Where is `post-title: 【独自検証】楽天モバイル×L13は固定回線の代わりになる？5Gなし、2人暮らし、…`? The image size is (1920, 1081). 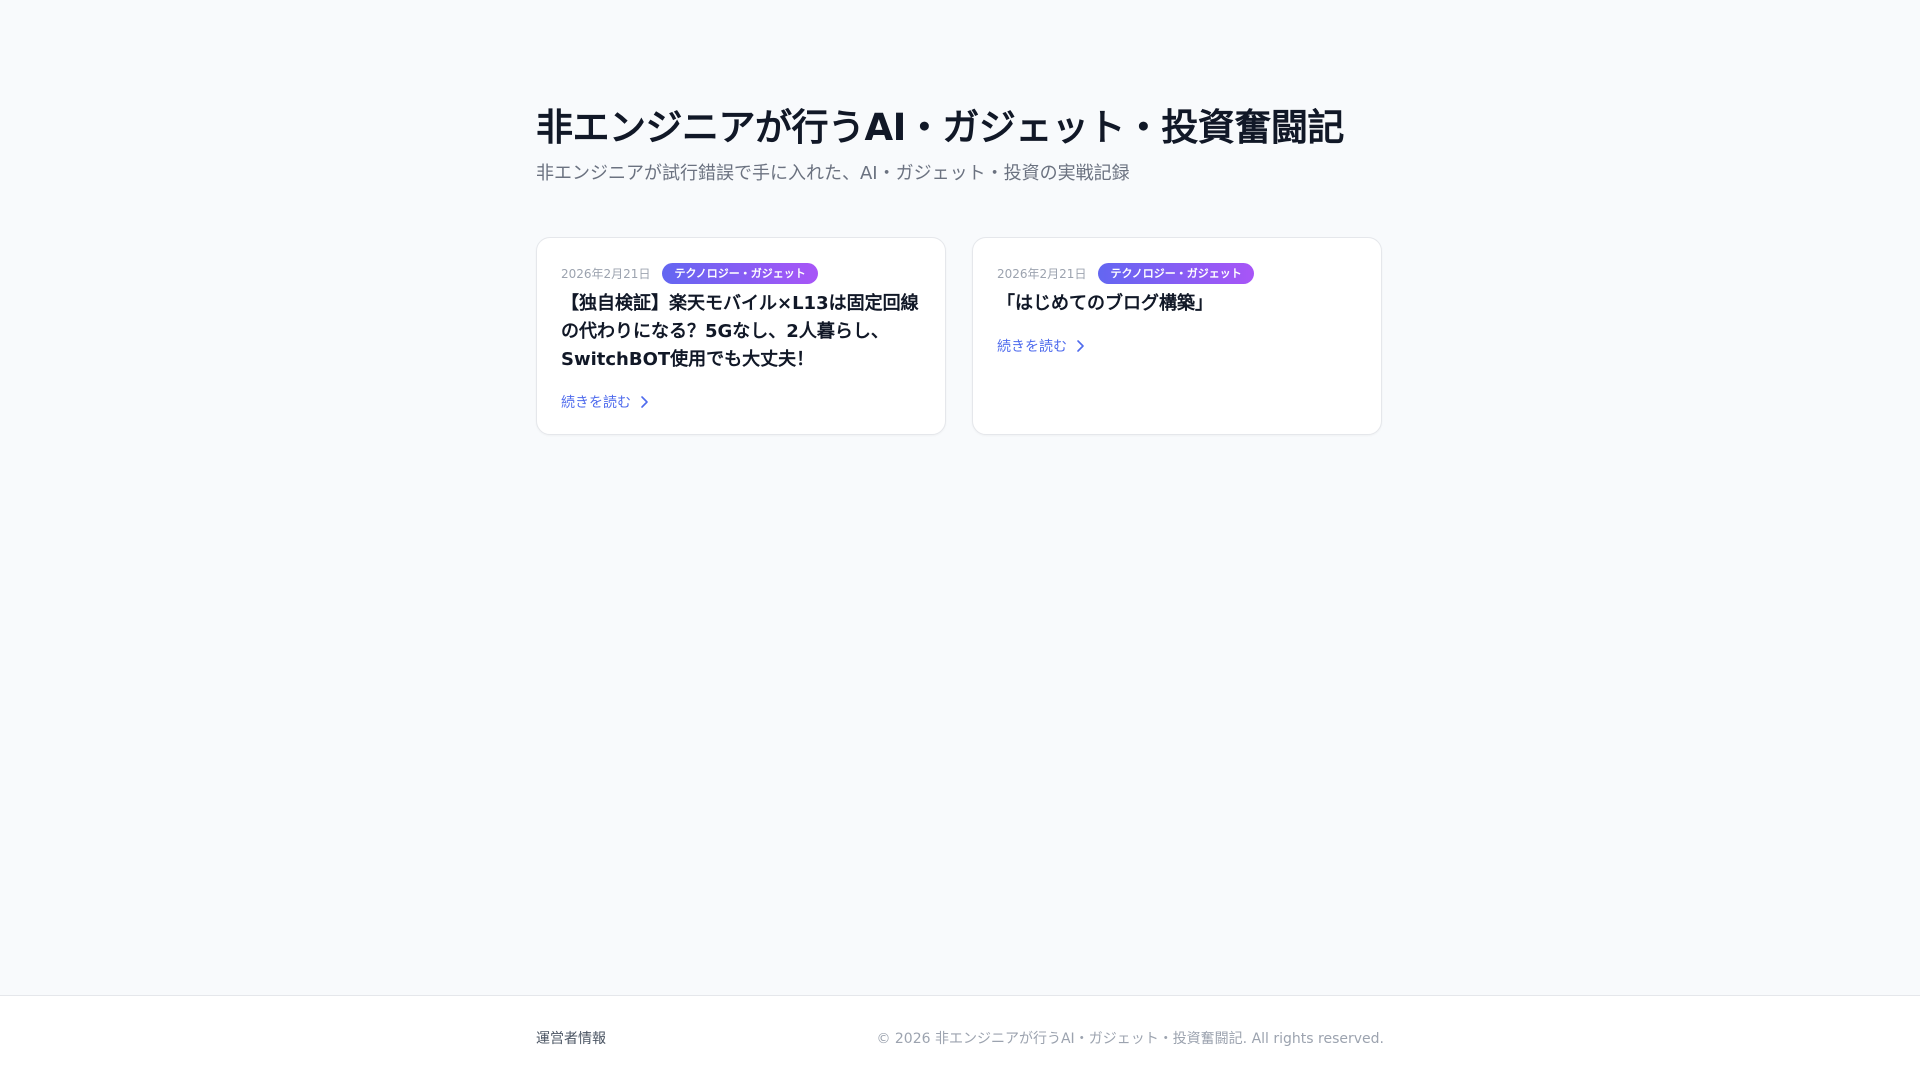 post-title: 【独自検証】楽天モバイル×L13は固定回線の代わりになる？5Gなし、2人暮らし、… is located at coordinates (742, 332).